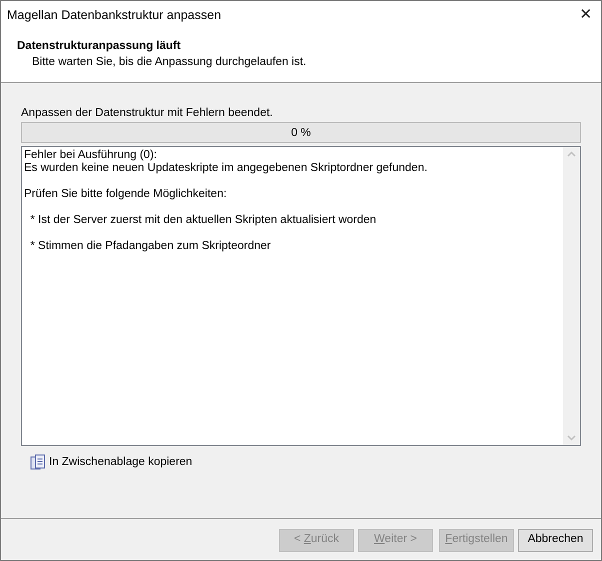 The image size is (602, 561). I want to click on status-text: Anpassen der Datenstruktur mit Fehlern beendet., so click(147, 113).